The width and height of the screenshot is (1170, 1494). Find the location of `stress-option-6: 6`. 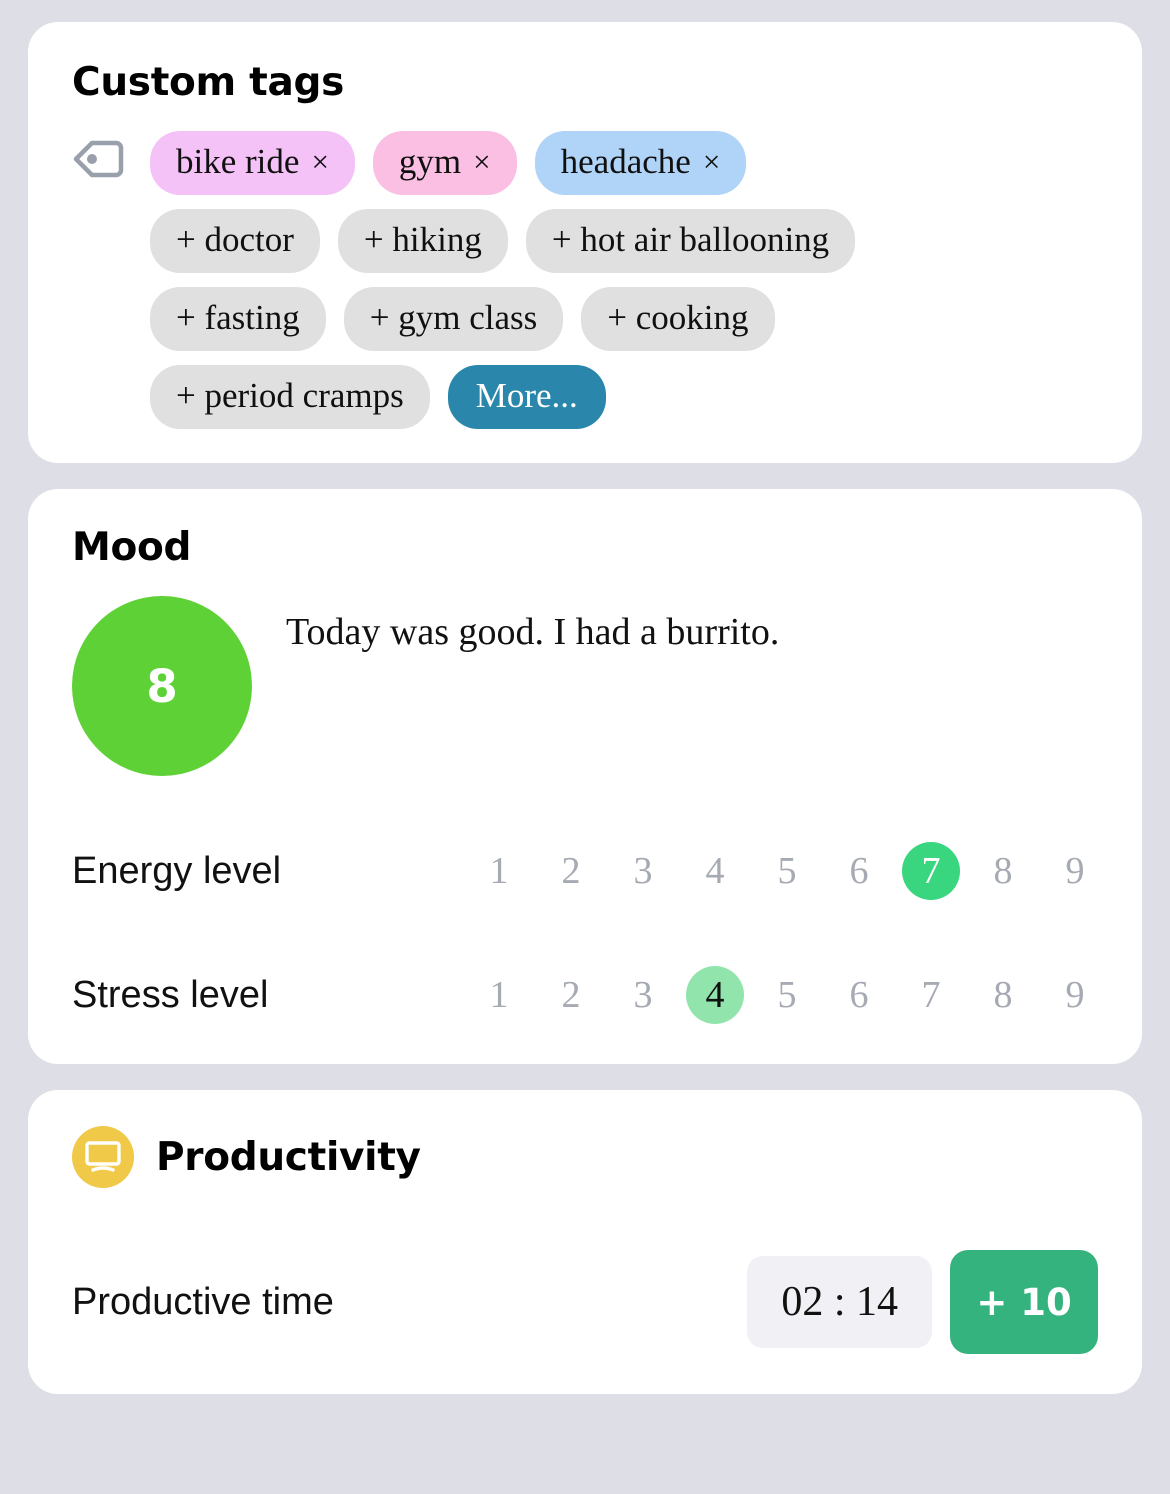

stress-option-6: 6 is located at coordinates (859, 995).